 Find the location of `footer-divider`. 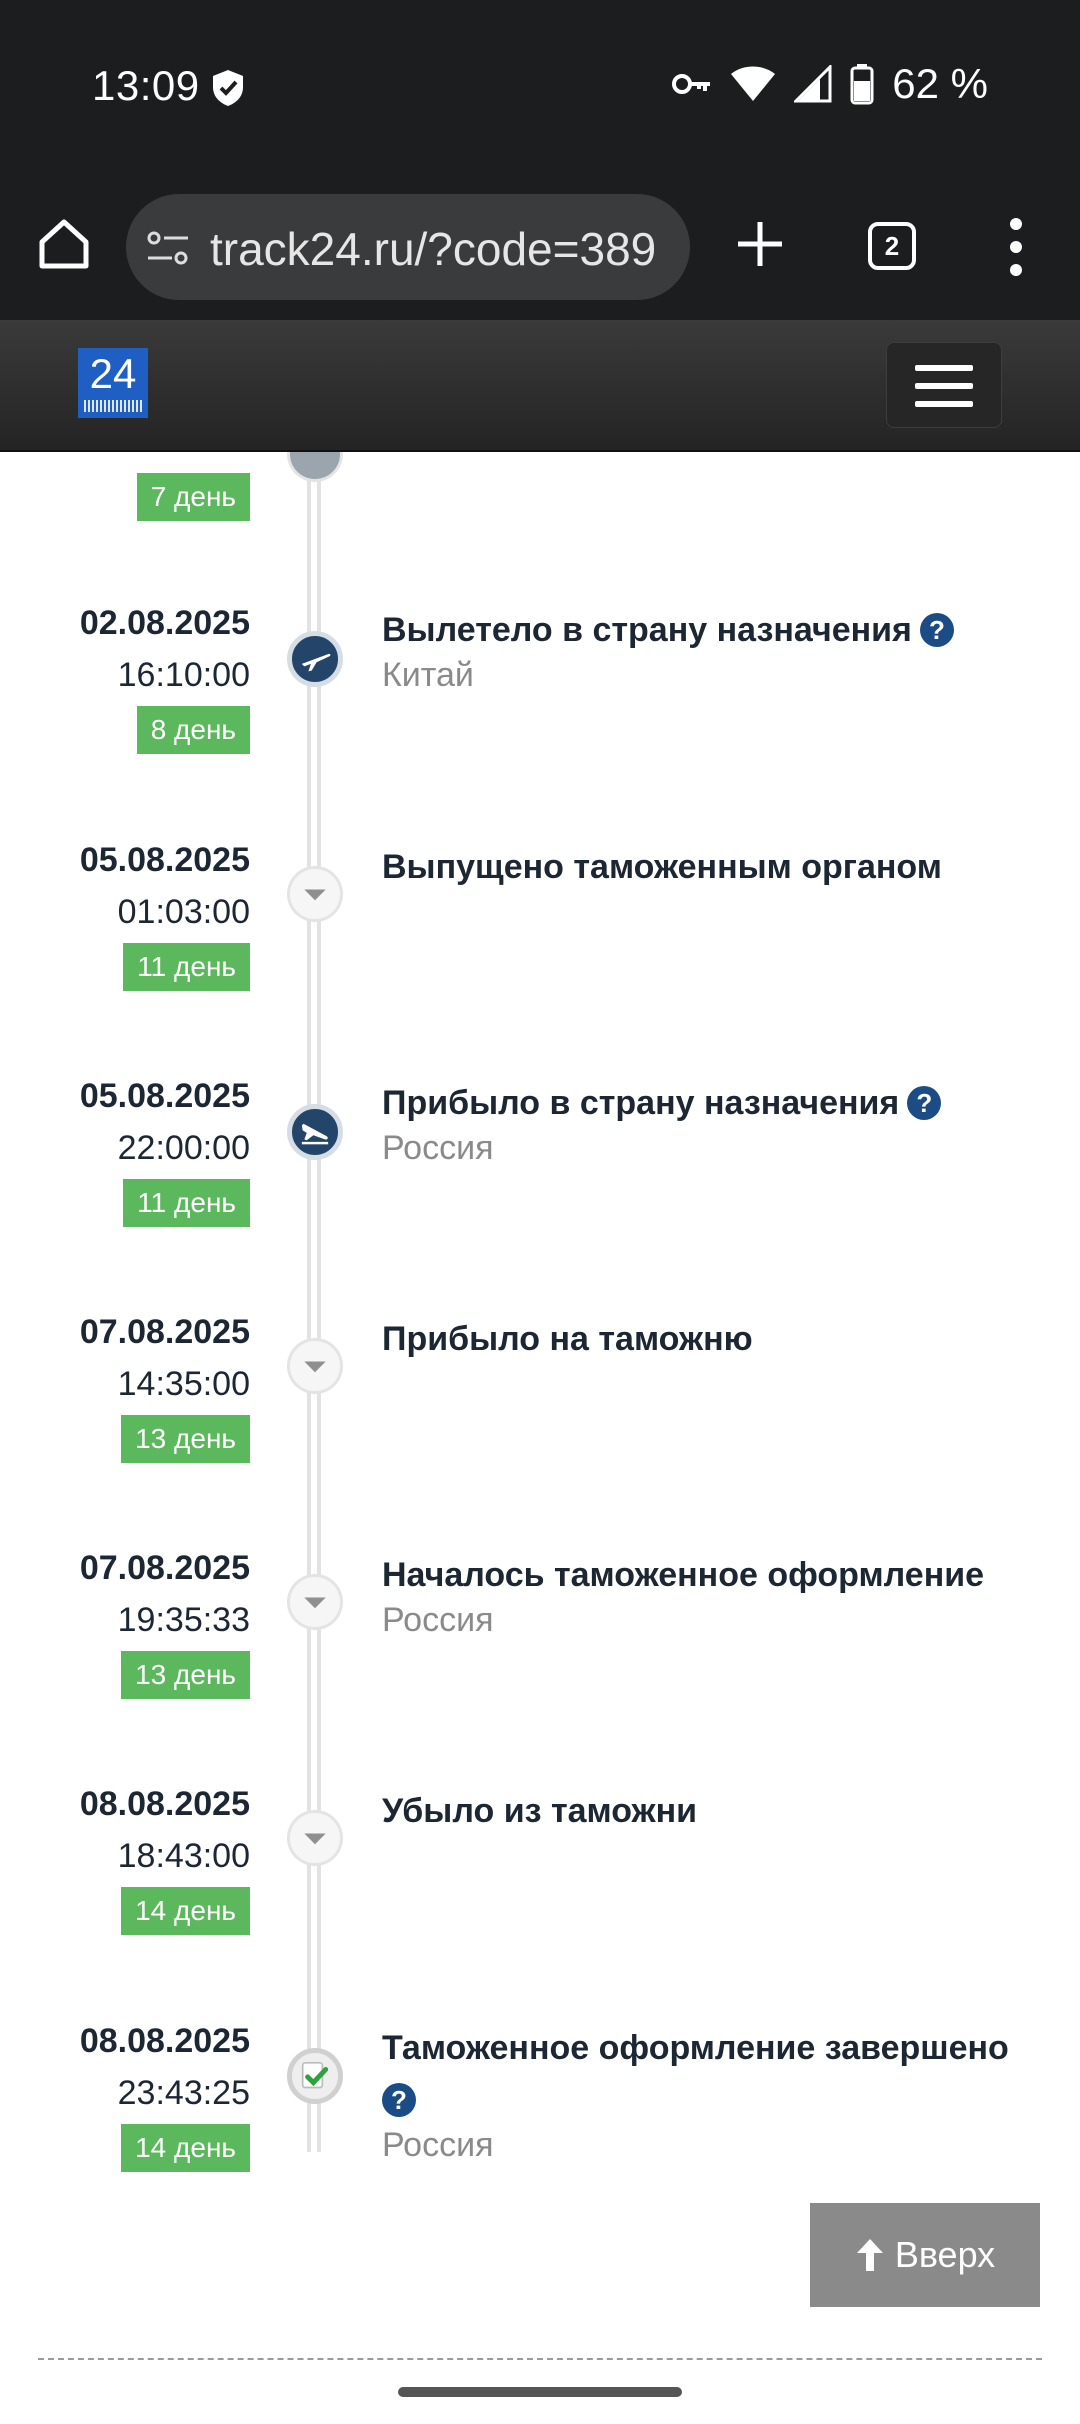

footer-divider is located at coordinates (540, 2359).